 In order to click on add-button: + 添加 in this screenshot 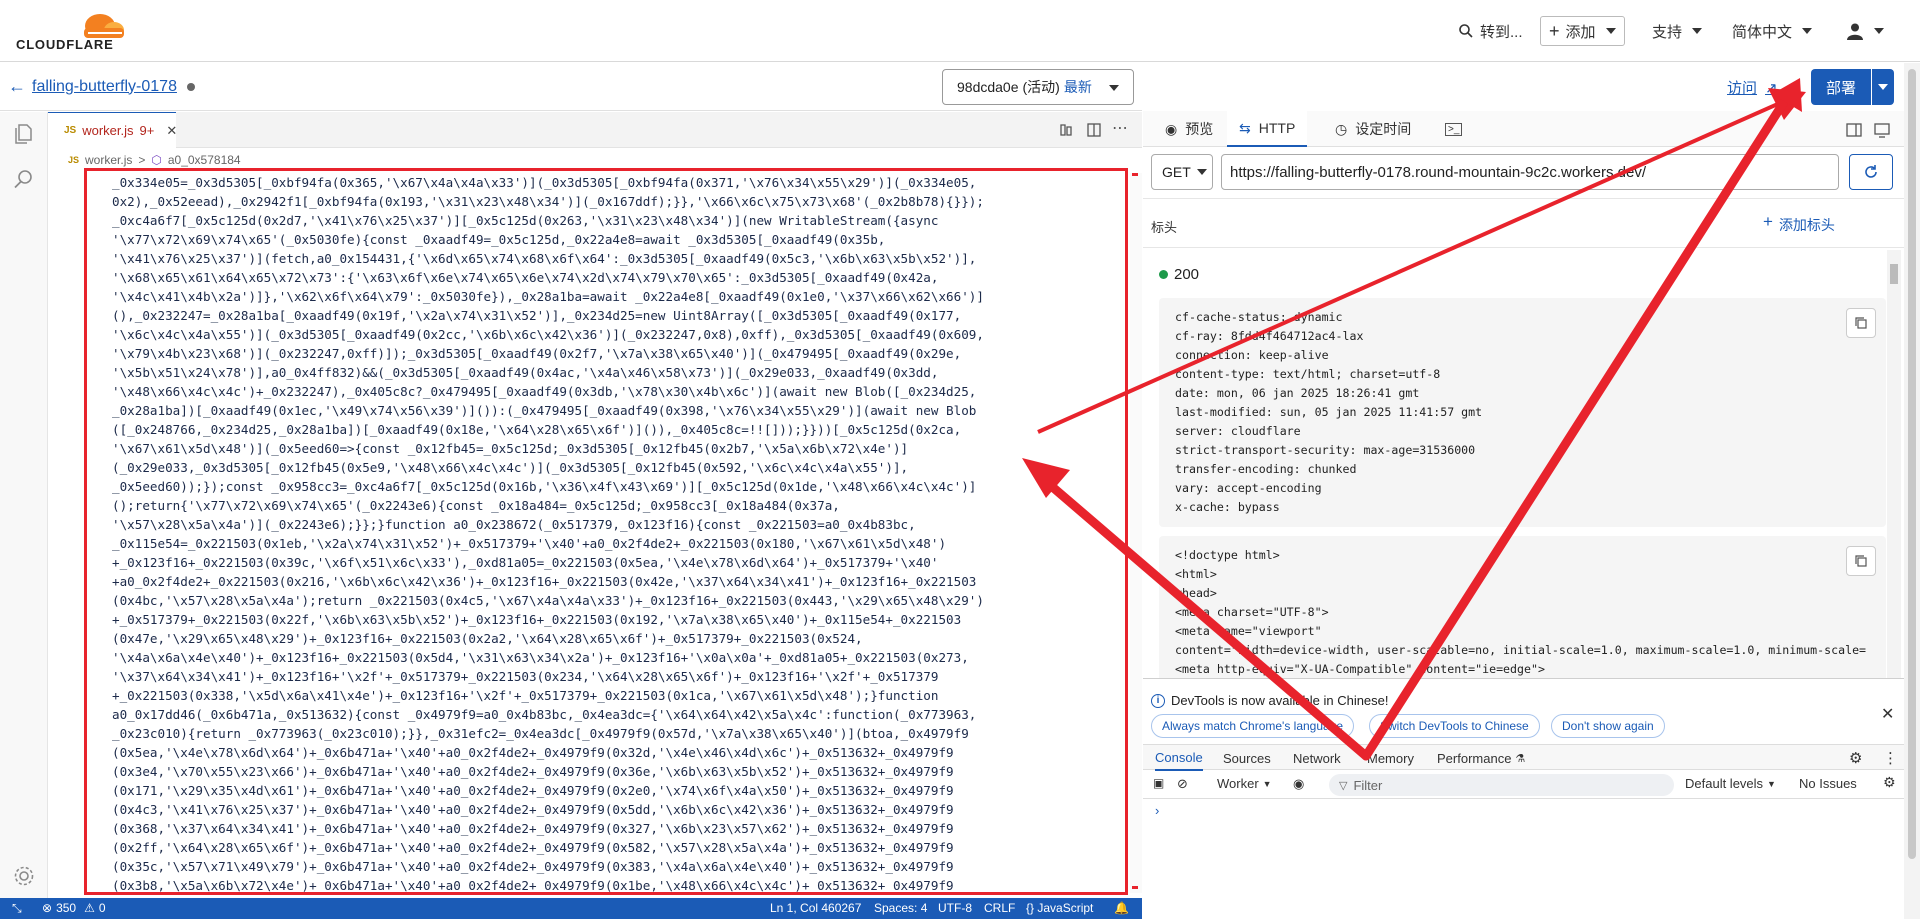, I will do `click(1582, 31)`.